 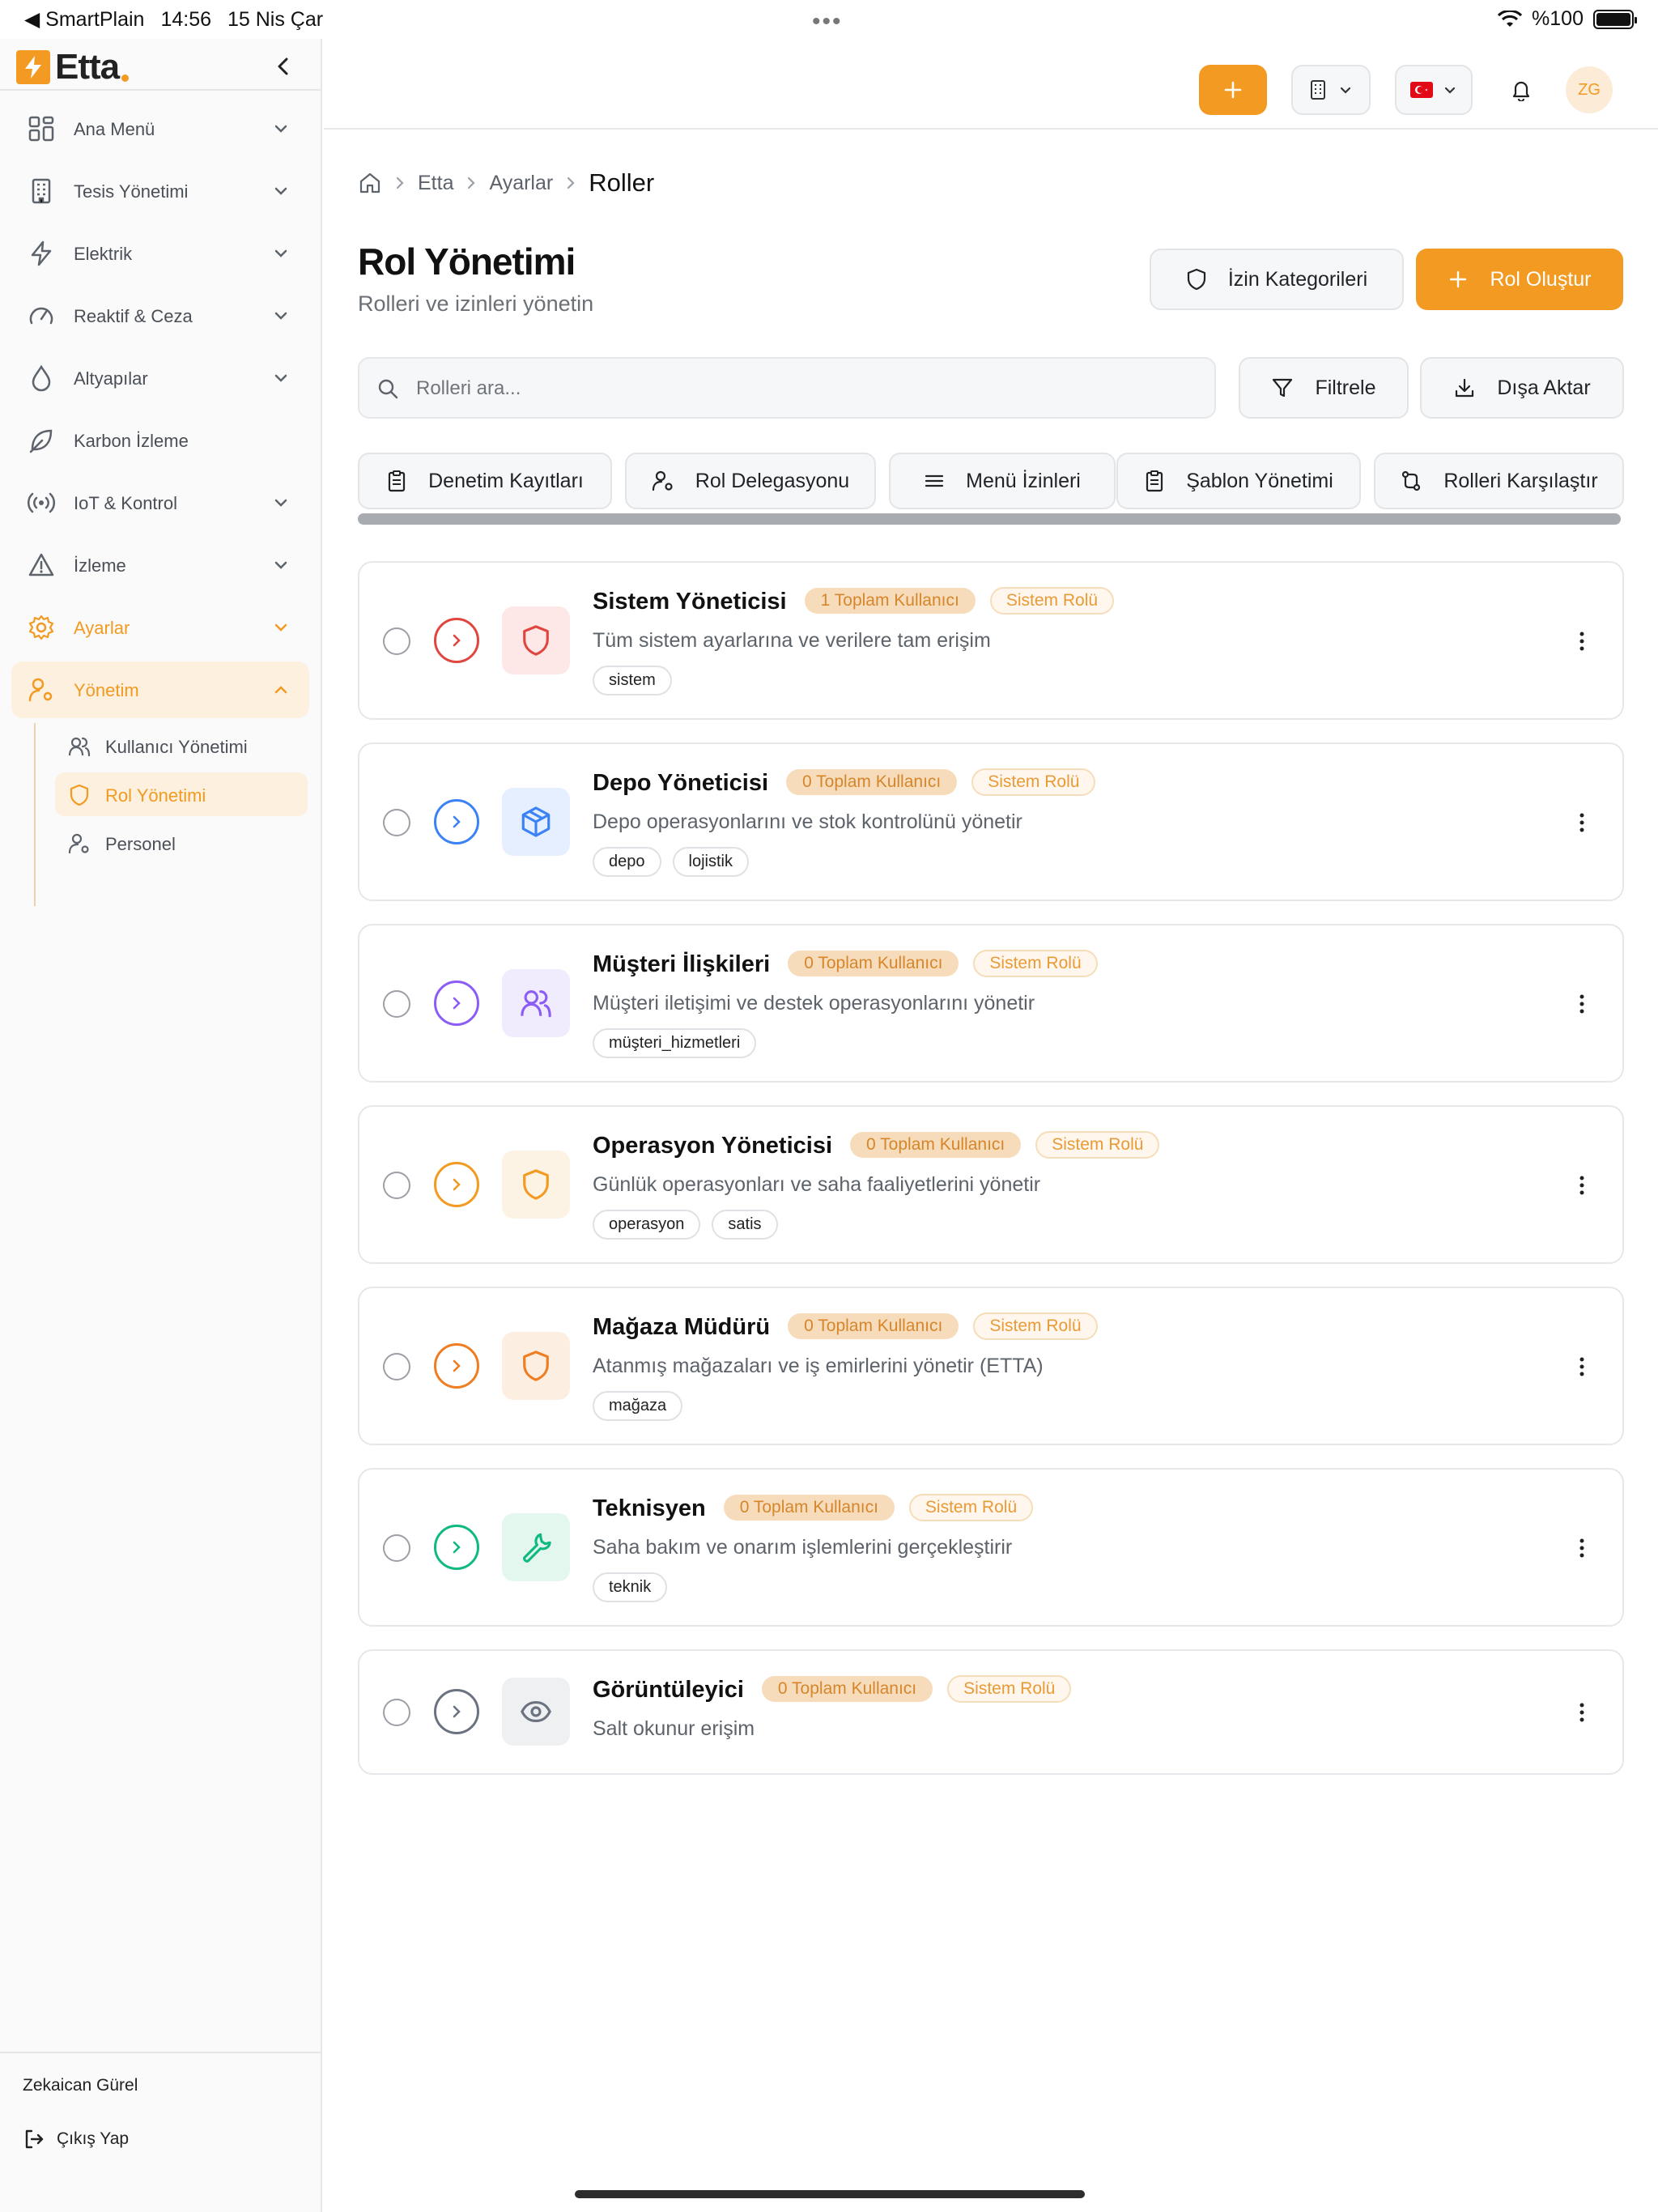 I want to click on avatar: ZG, so click(x=1589, y=89).